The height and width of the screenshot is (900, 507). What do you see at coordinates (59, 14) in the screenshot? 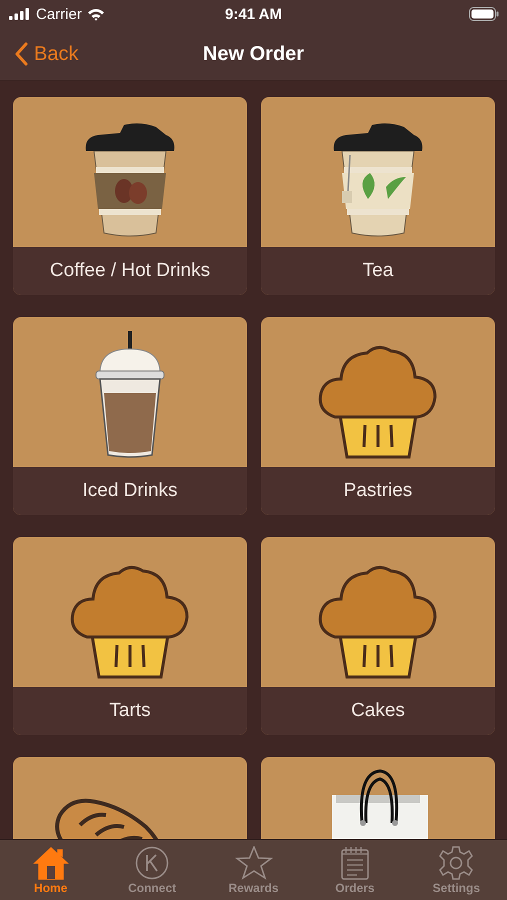
I see `carrier-name: Carrier` at bounding box center [59, 14].